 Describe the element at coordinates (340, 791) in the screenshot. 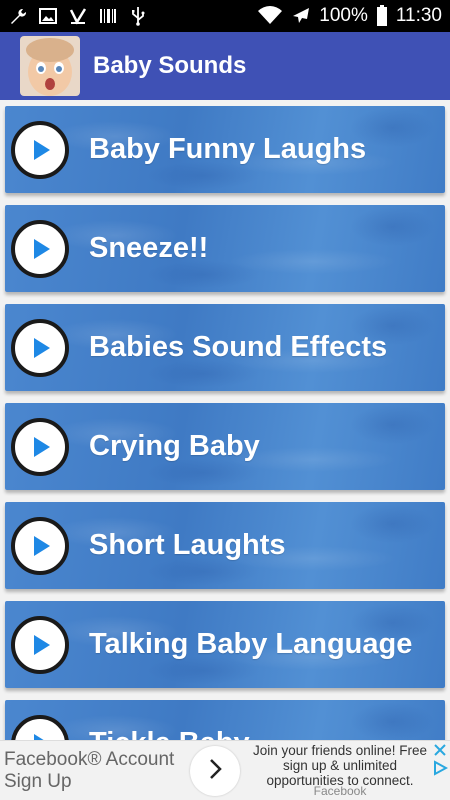

I see `ad-source: Facebook` at that location.